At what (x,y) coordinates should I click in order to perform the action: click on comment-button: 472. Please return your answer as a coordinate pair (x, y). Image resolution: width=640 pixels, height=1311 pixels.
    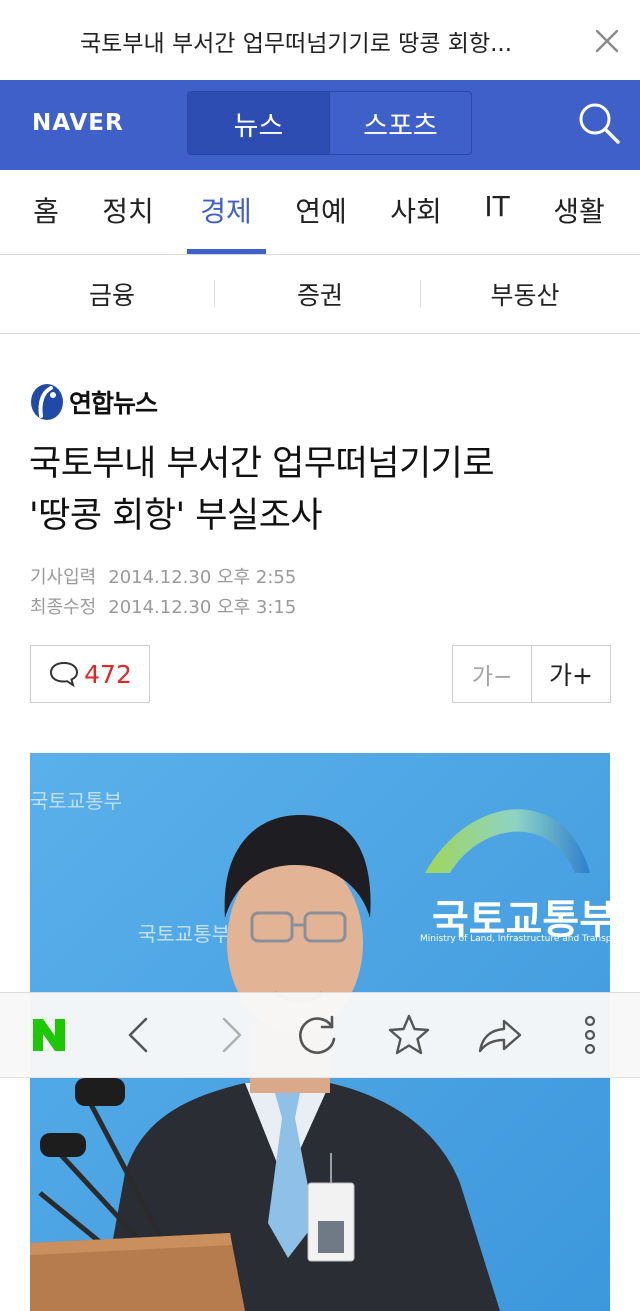
    Looking at the image, I should click on (90, 674).